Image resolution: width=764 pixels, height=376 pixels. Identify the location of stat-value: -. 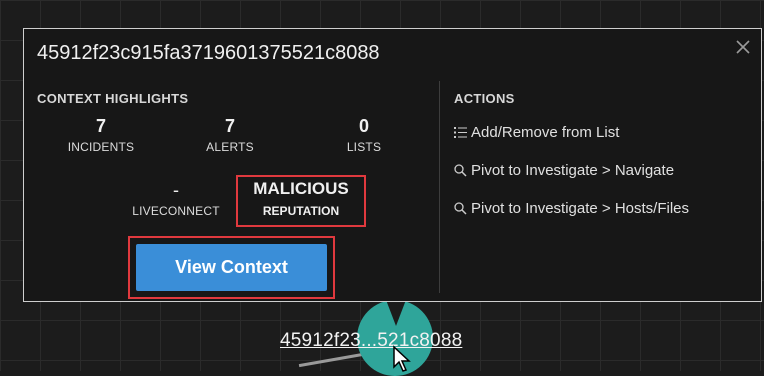
(176, 190).